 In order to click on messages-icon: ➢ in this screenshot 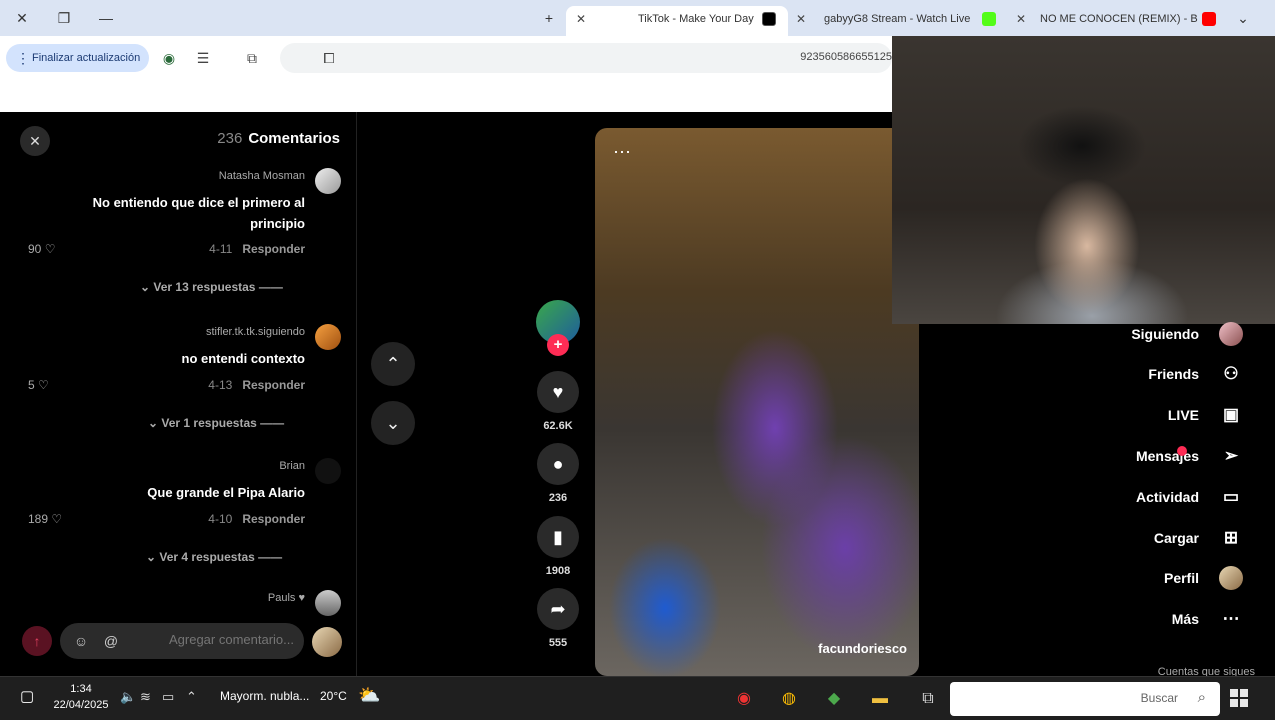, I will do `click(1231, 455)`.